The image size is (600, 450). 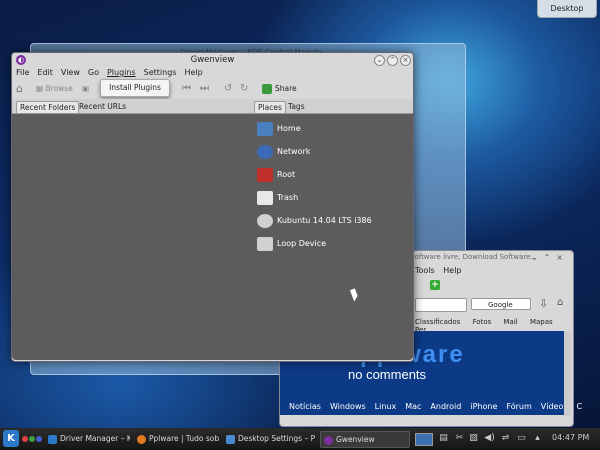 What do you see at coordinates (286, 174) in the screenshot?
I see `place-root-label: Root` at bounding box center [286, 174].